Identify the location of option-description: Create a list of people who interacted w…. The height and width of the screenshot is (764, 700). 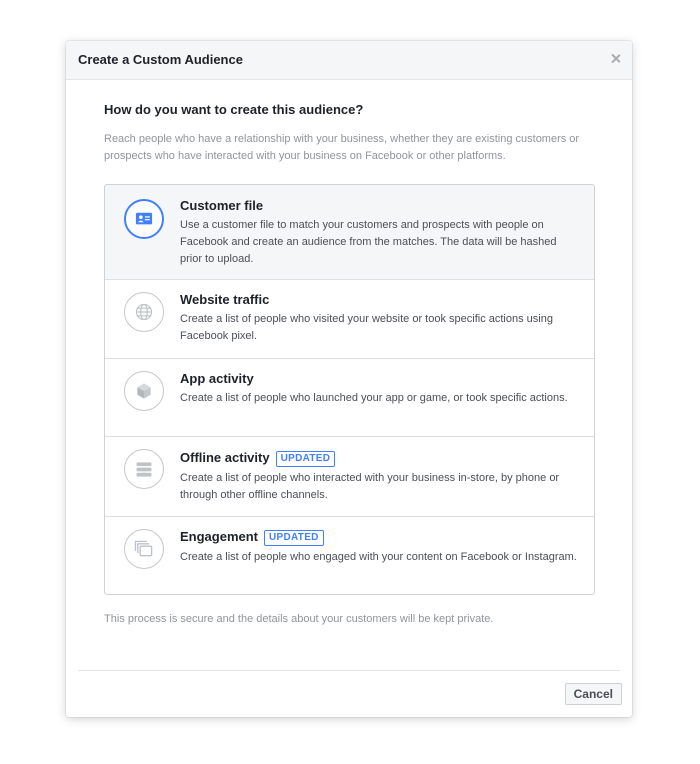
(370, 486).